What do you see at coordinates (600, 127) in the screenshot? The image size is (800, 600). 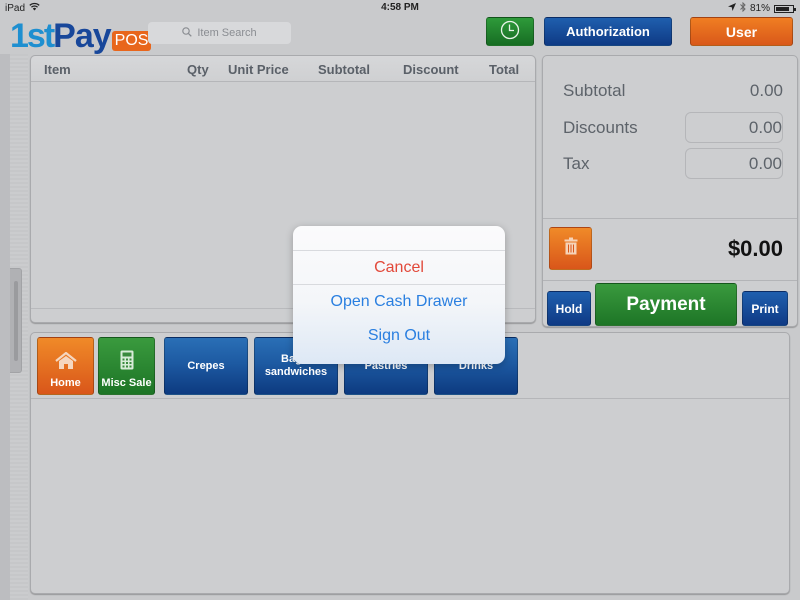 I see `discounts-label: Discounts` at bounding box center [600, 127].